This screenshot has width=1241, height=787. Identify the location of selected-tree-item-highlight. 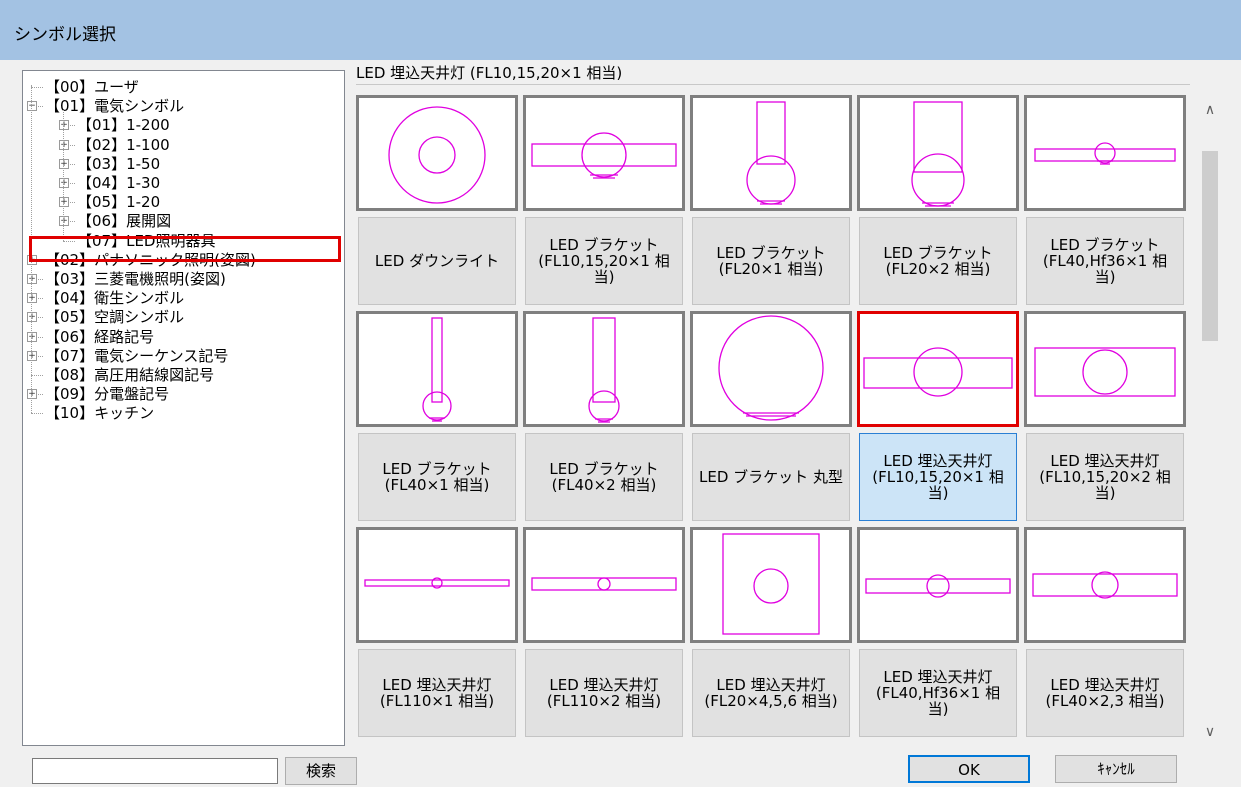
(185, 249).